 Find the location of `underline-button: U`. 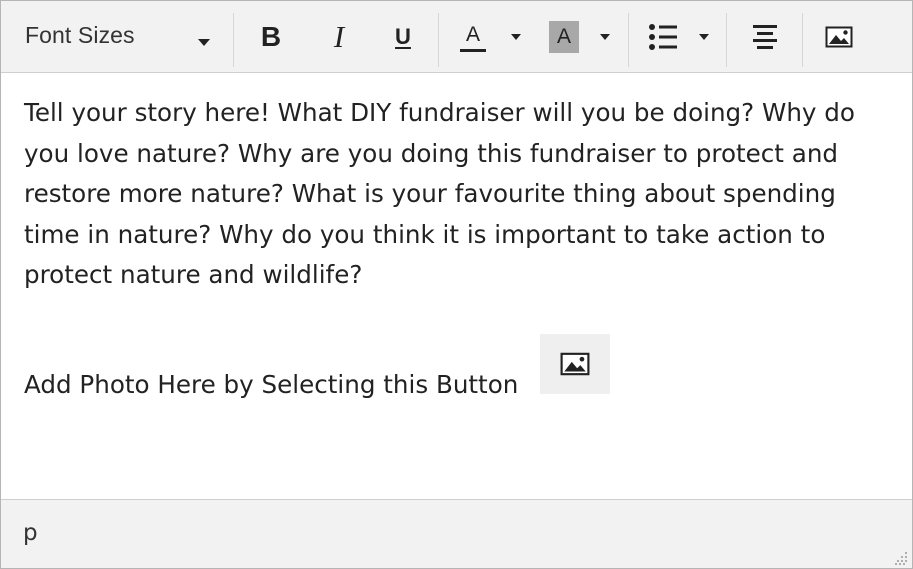

underline-button: U is located at coordinates (403, 36).